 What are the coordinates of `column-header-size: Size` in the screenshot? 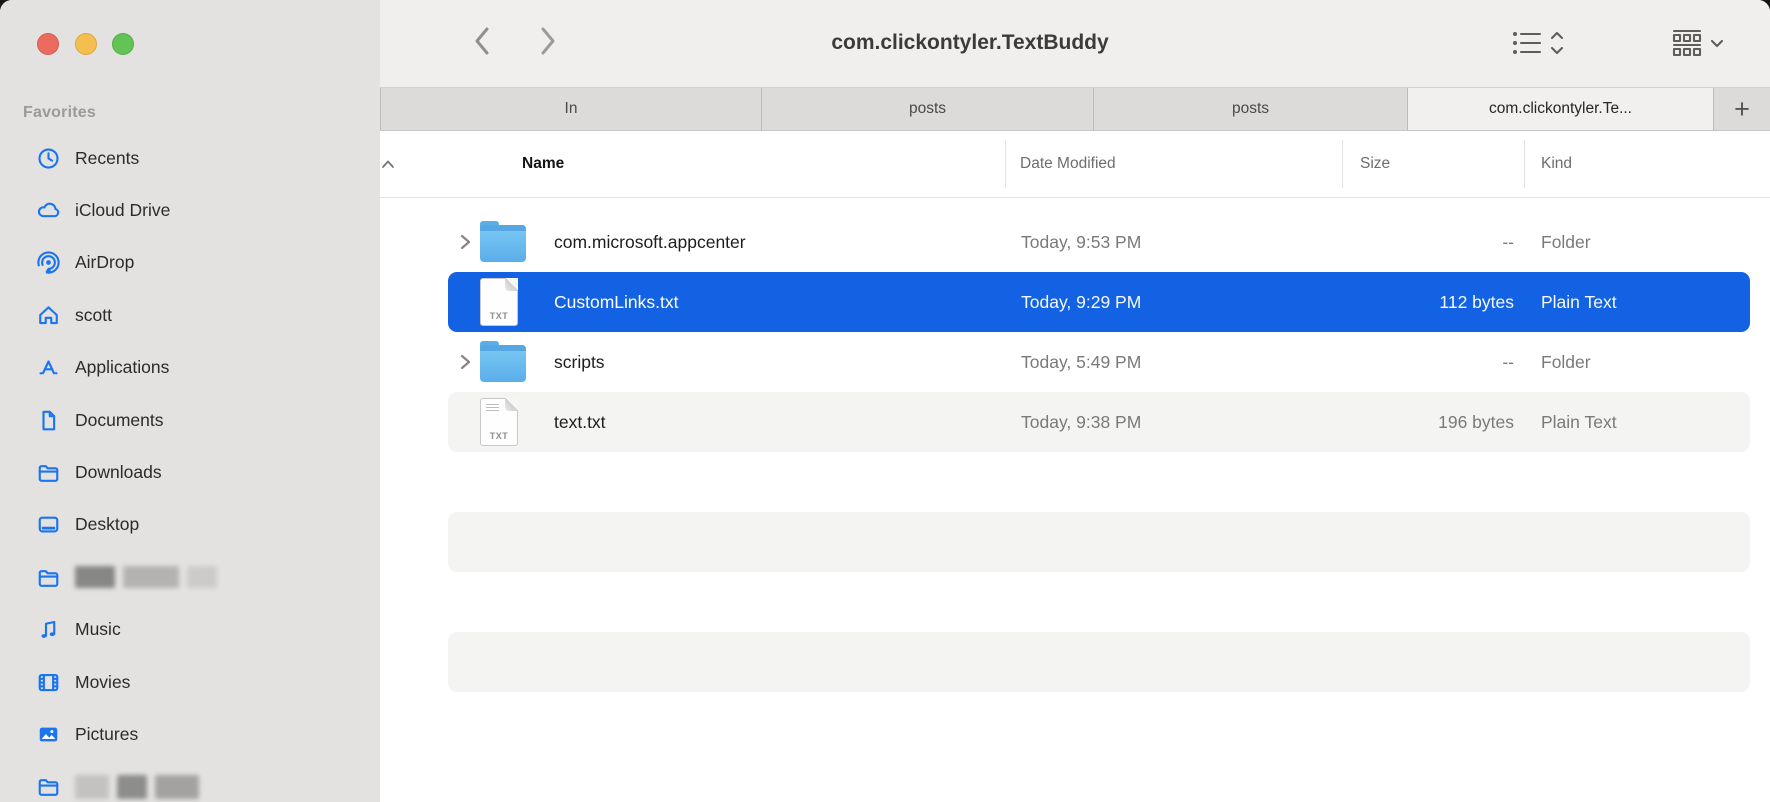 It's located at (1375, 164).